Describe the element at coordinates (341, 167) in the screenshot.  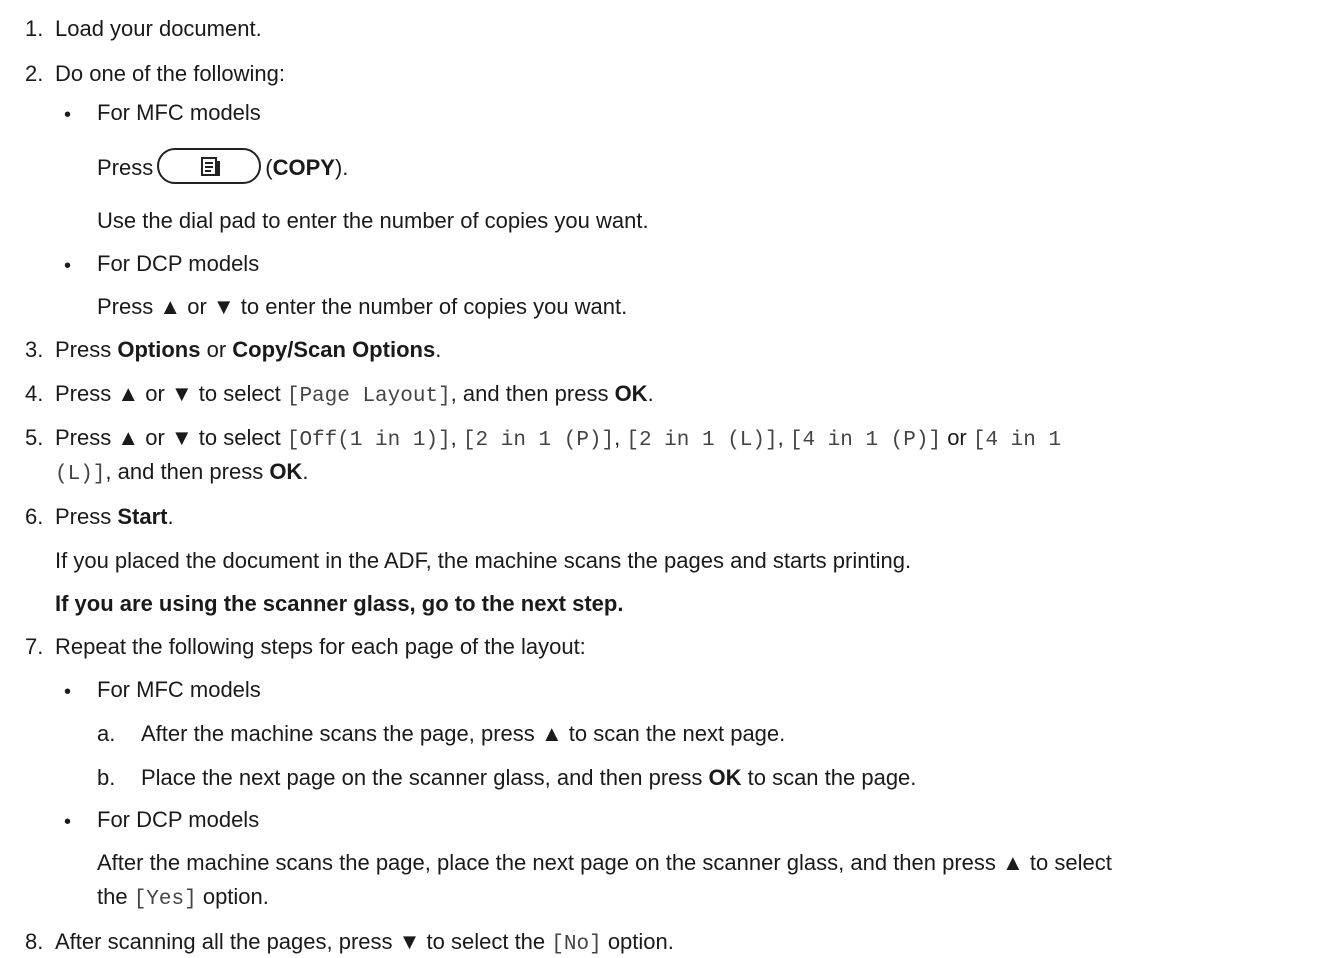
I see `paren-close: ).` at that location.